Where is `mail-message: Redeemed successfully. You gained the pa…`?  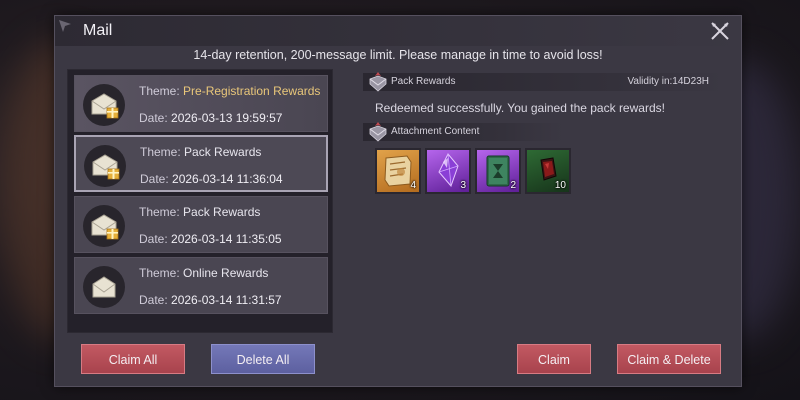 mail-message: Redeemed successfully. You gained the pa… is located at coordinates (520, 108).